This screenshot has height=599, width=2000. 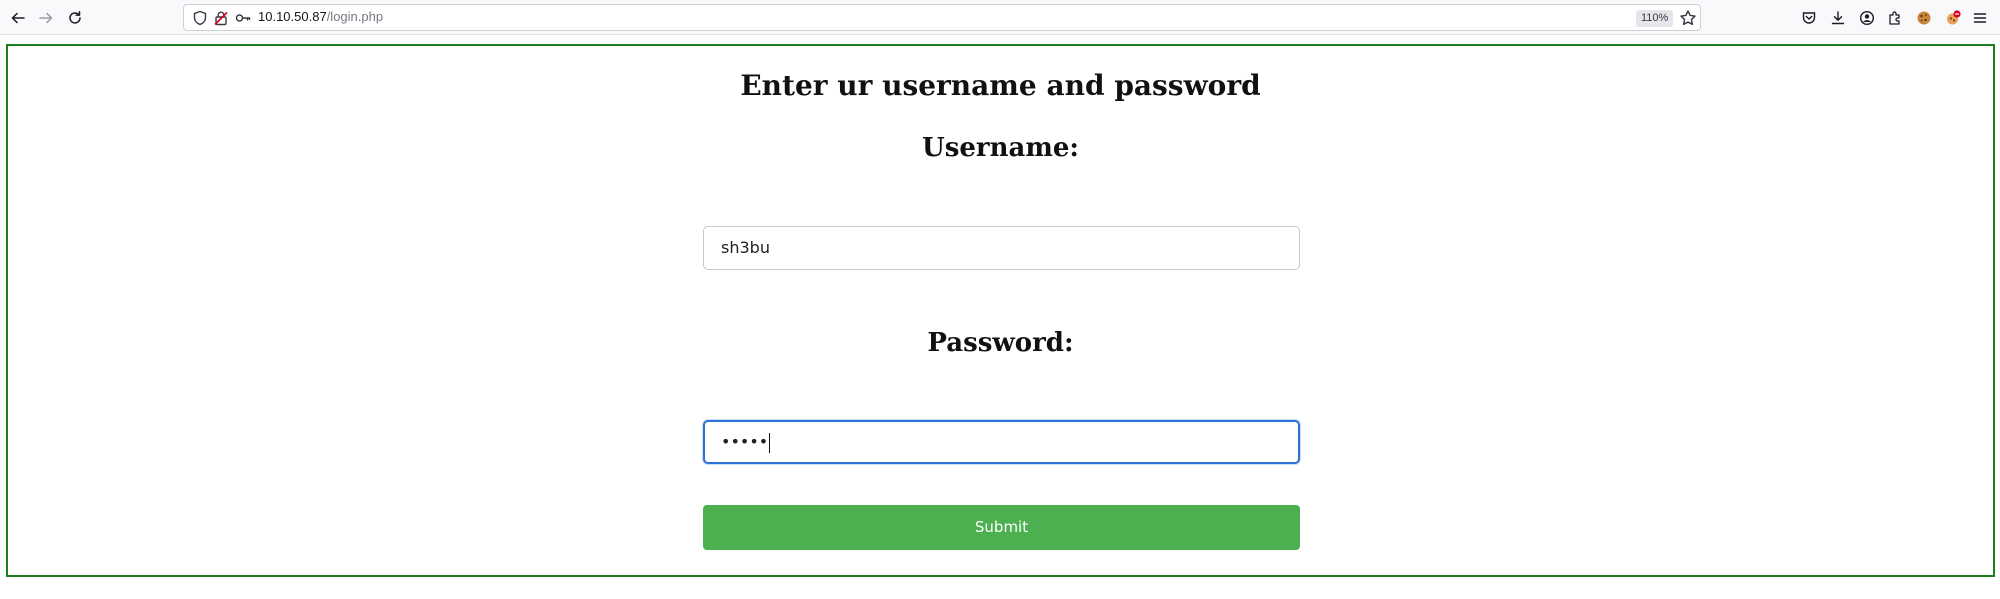 I want to click on password-label: Password:, so click(x=1000, y=343).